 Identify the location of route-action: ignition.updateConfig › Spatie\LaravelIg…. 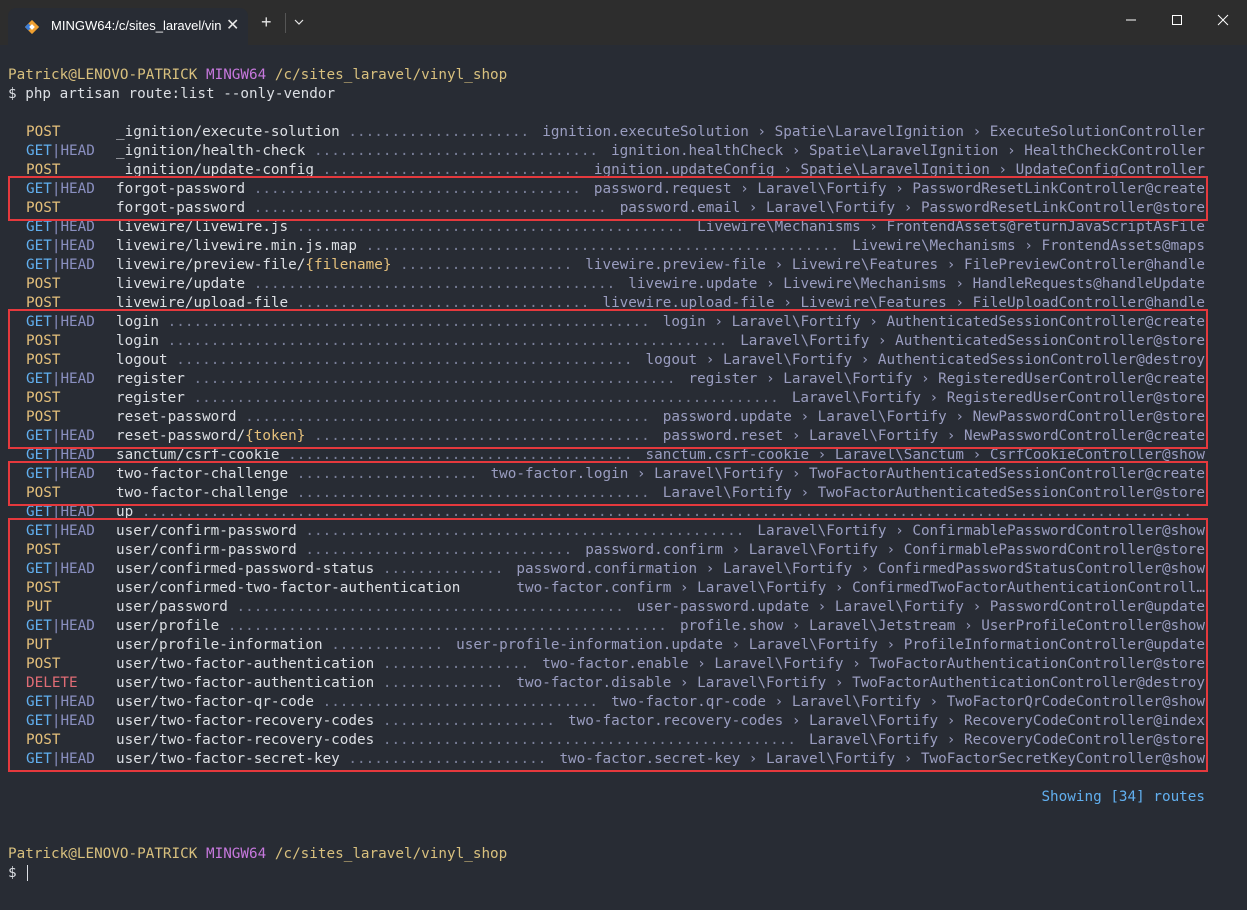
(899, 170).